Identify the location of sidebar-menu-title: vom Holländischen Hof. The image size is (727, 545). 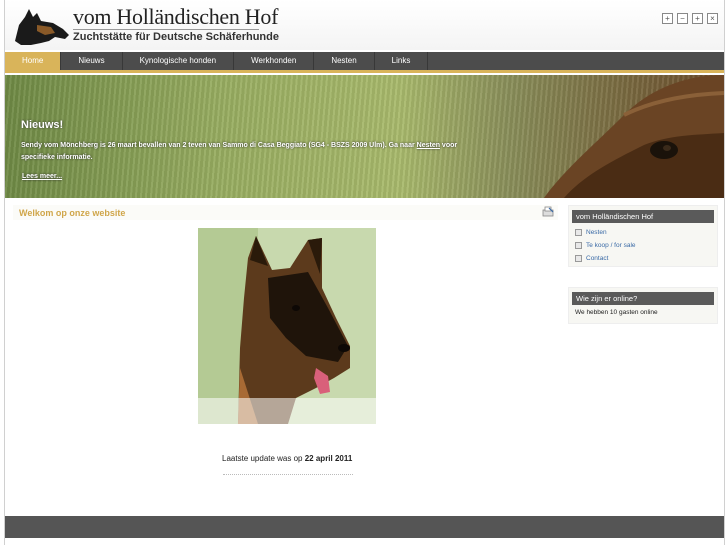
(643, 216).